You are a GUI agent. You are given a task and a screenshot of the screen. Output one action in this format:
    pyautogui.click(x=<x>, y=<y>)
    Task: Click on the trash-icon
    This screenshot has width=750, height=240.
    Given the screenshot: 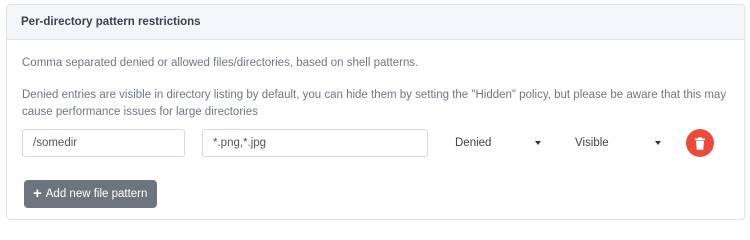 What is the action you would take?
    pyautogui.click(x=700, y=143)
    